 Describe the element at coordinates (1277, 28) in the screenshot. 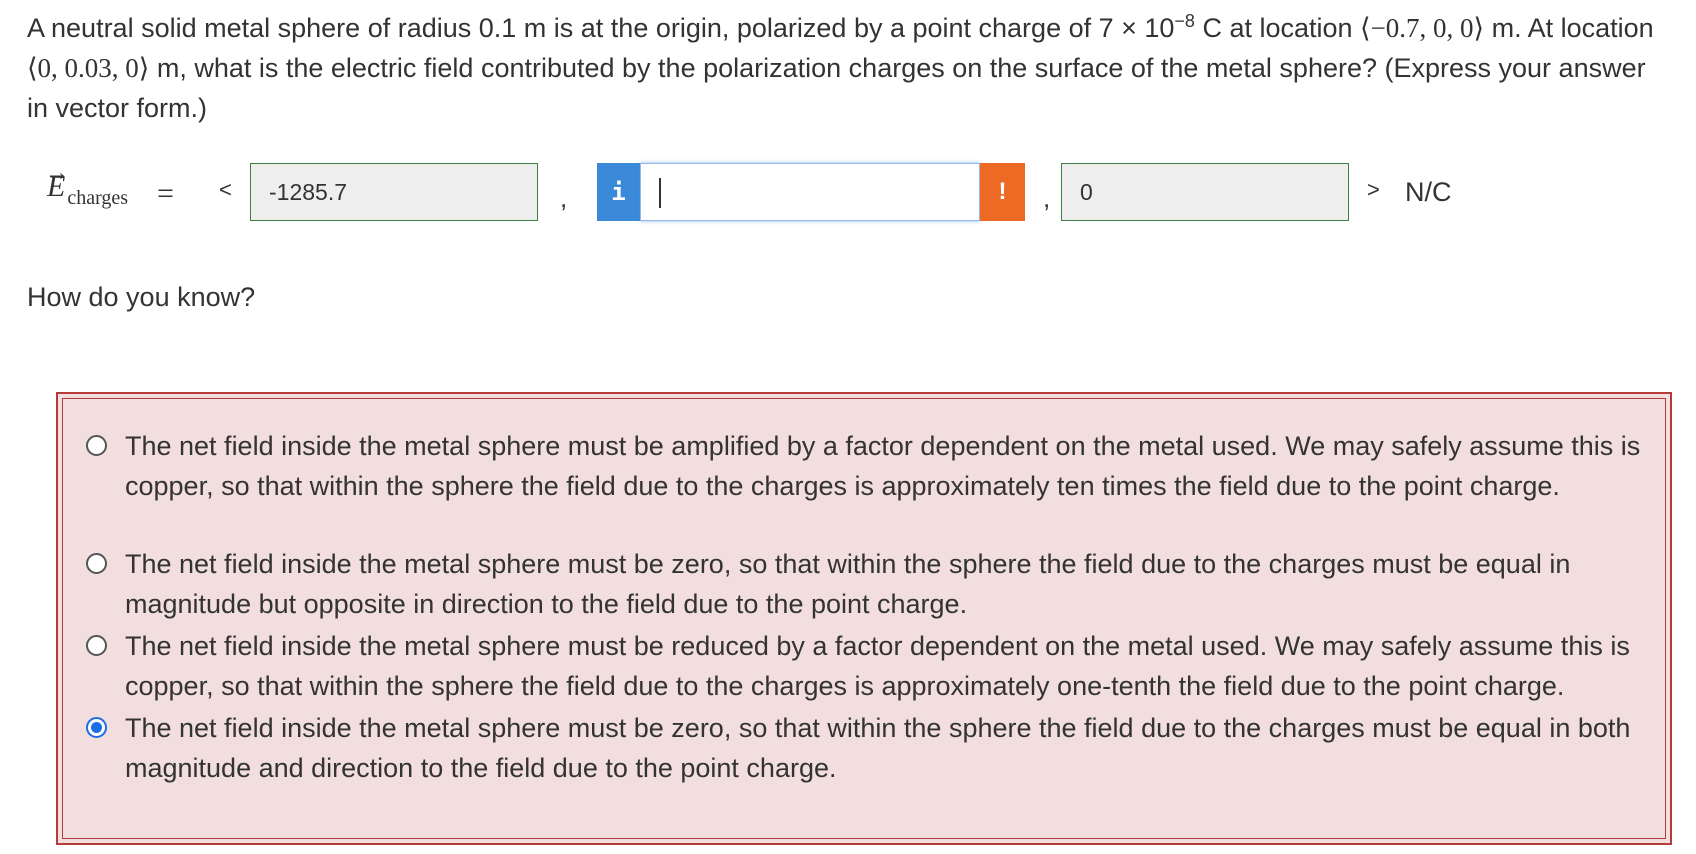

I see `question-part-2: C at location` at that location.